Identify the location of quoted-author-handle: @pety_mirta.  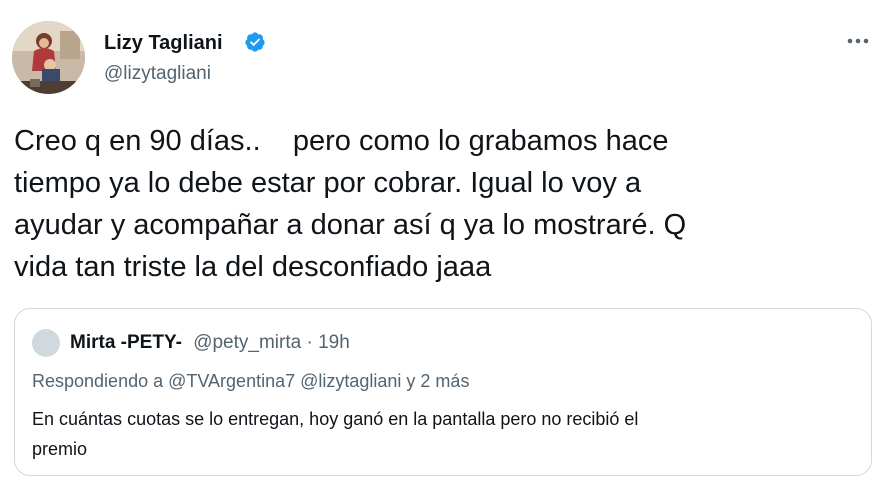
(247, 342).